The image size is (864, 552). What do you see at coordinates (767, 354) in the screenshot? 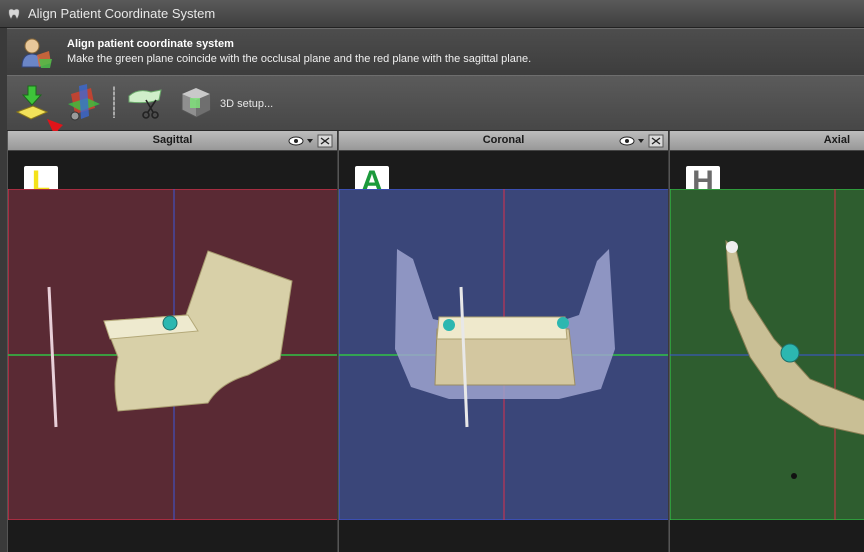
I see `axial-plane` at bounding box center [767, 354].